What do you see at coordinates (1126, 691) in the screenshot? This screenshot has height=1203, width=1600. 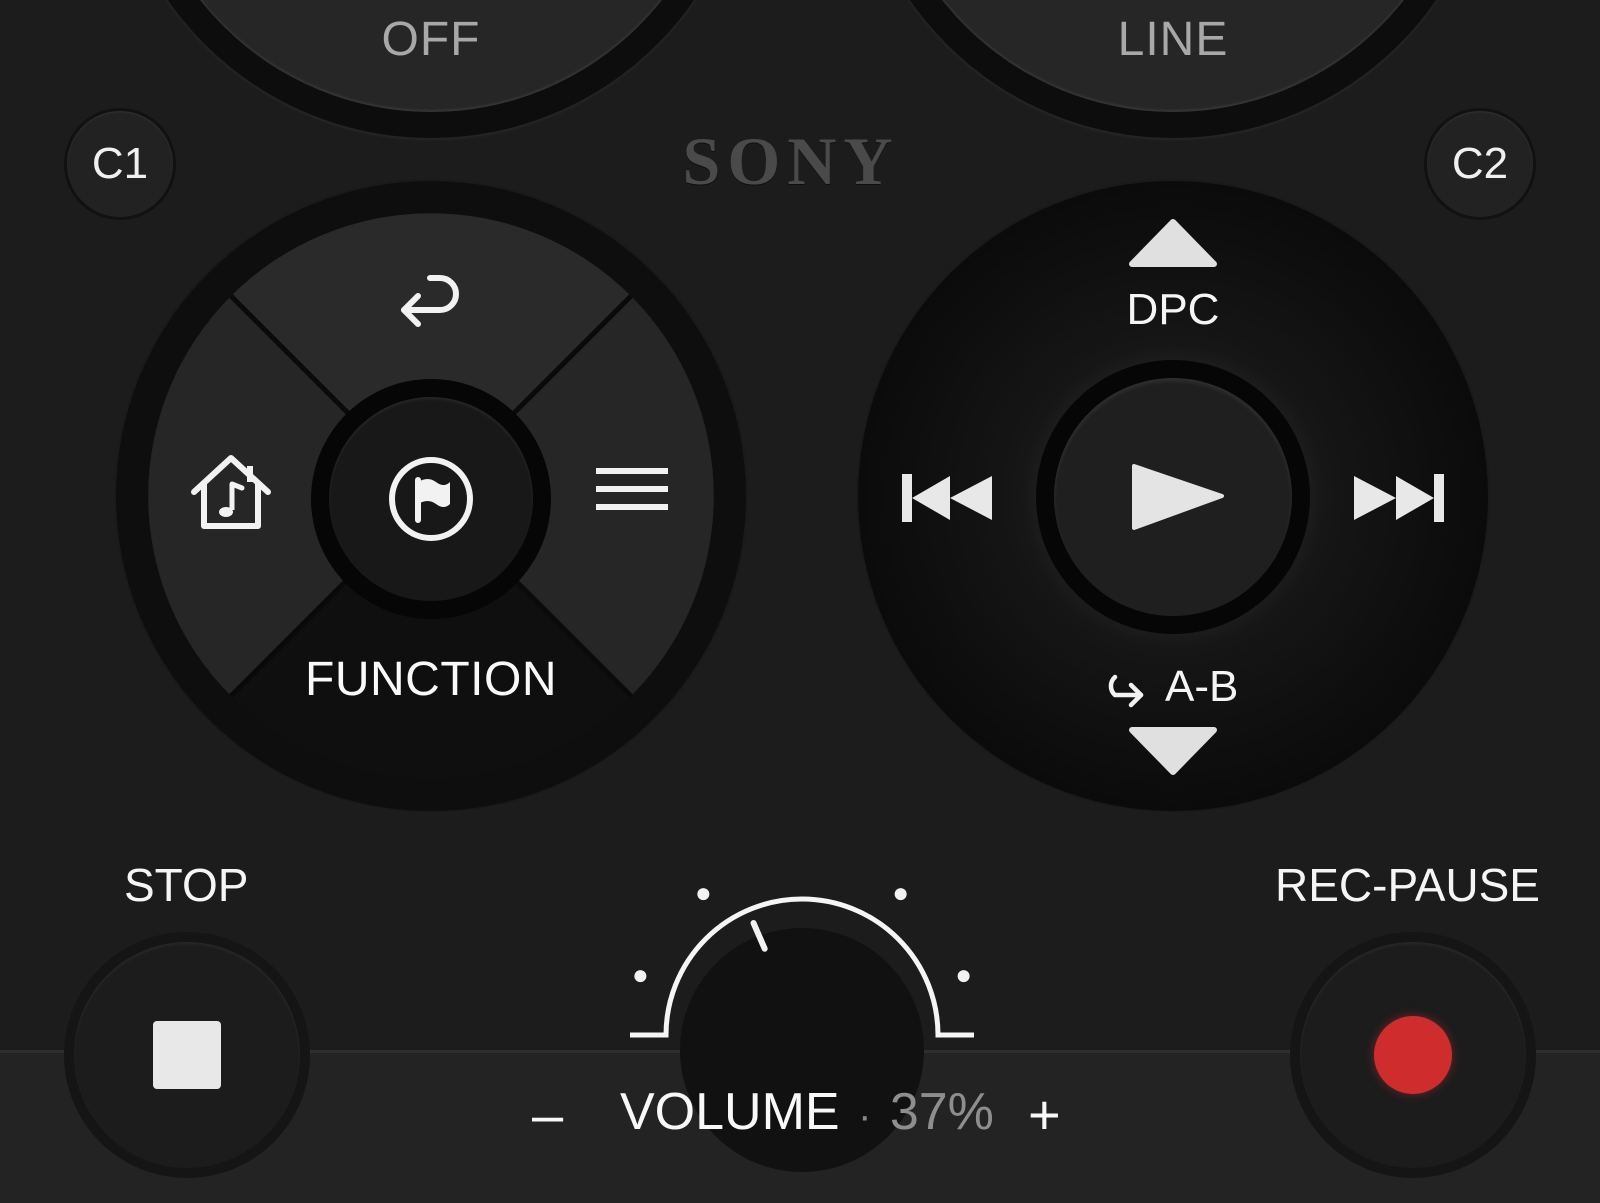 I see `repeat-arrow-icon` at bounding box center [1126, 691].